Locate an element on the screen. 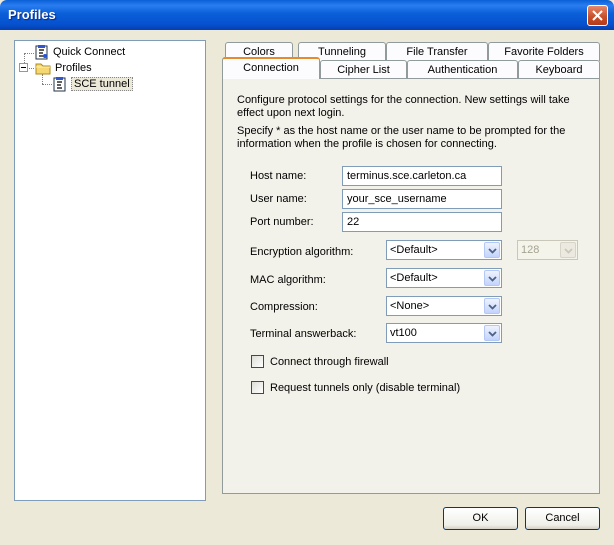  user-name-input: your_sce_username is located at coordinates (422, 199).